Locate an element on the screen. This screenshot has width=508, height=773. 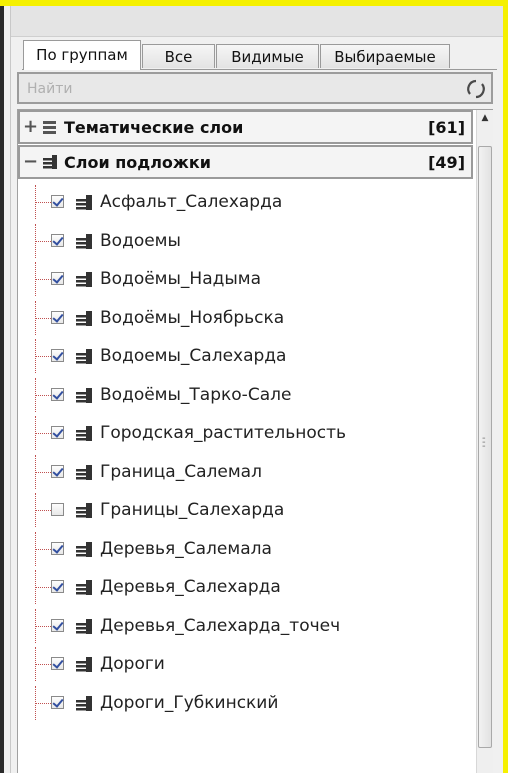
group-name: Тематические слои is located at coordinates (154, 127).